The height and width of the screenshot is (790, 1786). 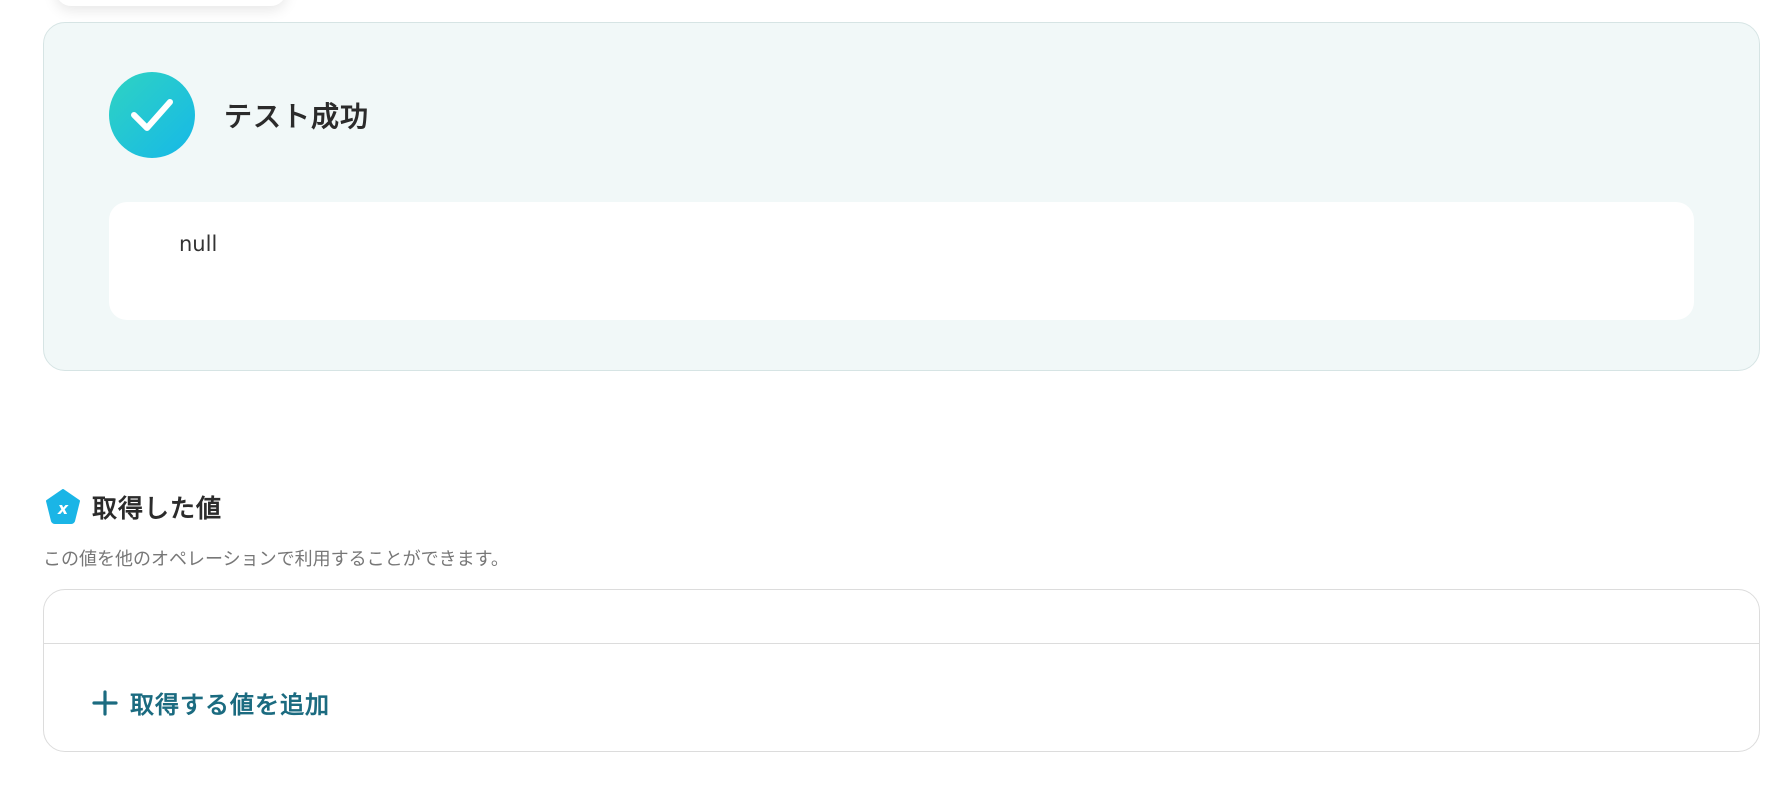 I want to click on variable-pentagon-icon: x, so click(x=63, y=506).